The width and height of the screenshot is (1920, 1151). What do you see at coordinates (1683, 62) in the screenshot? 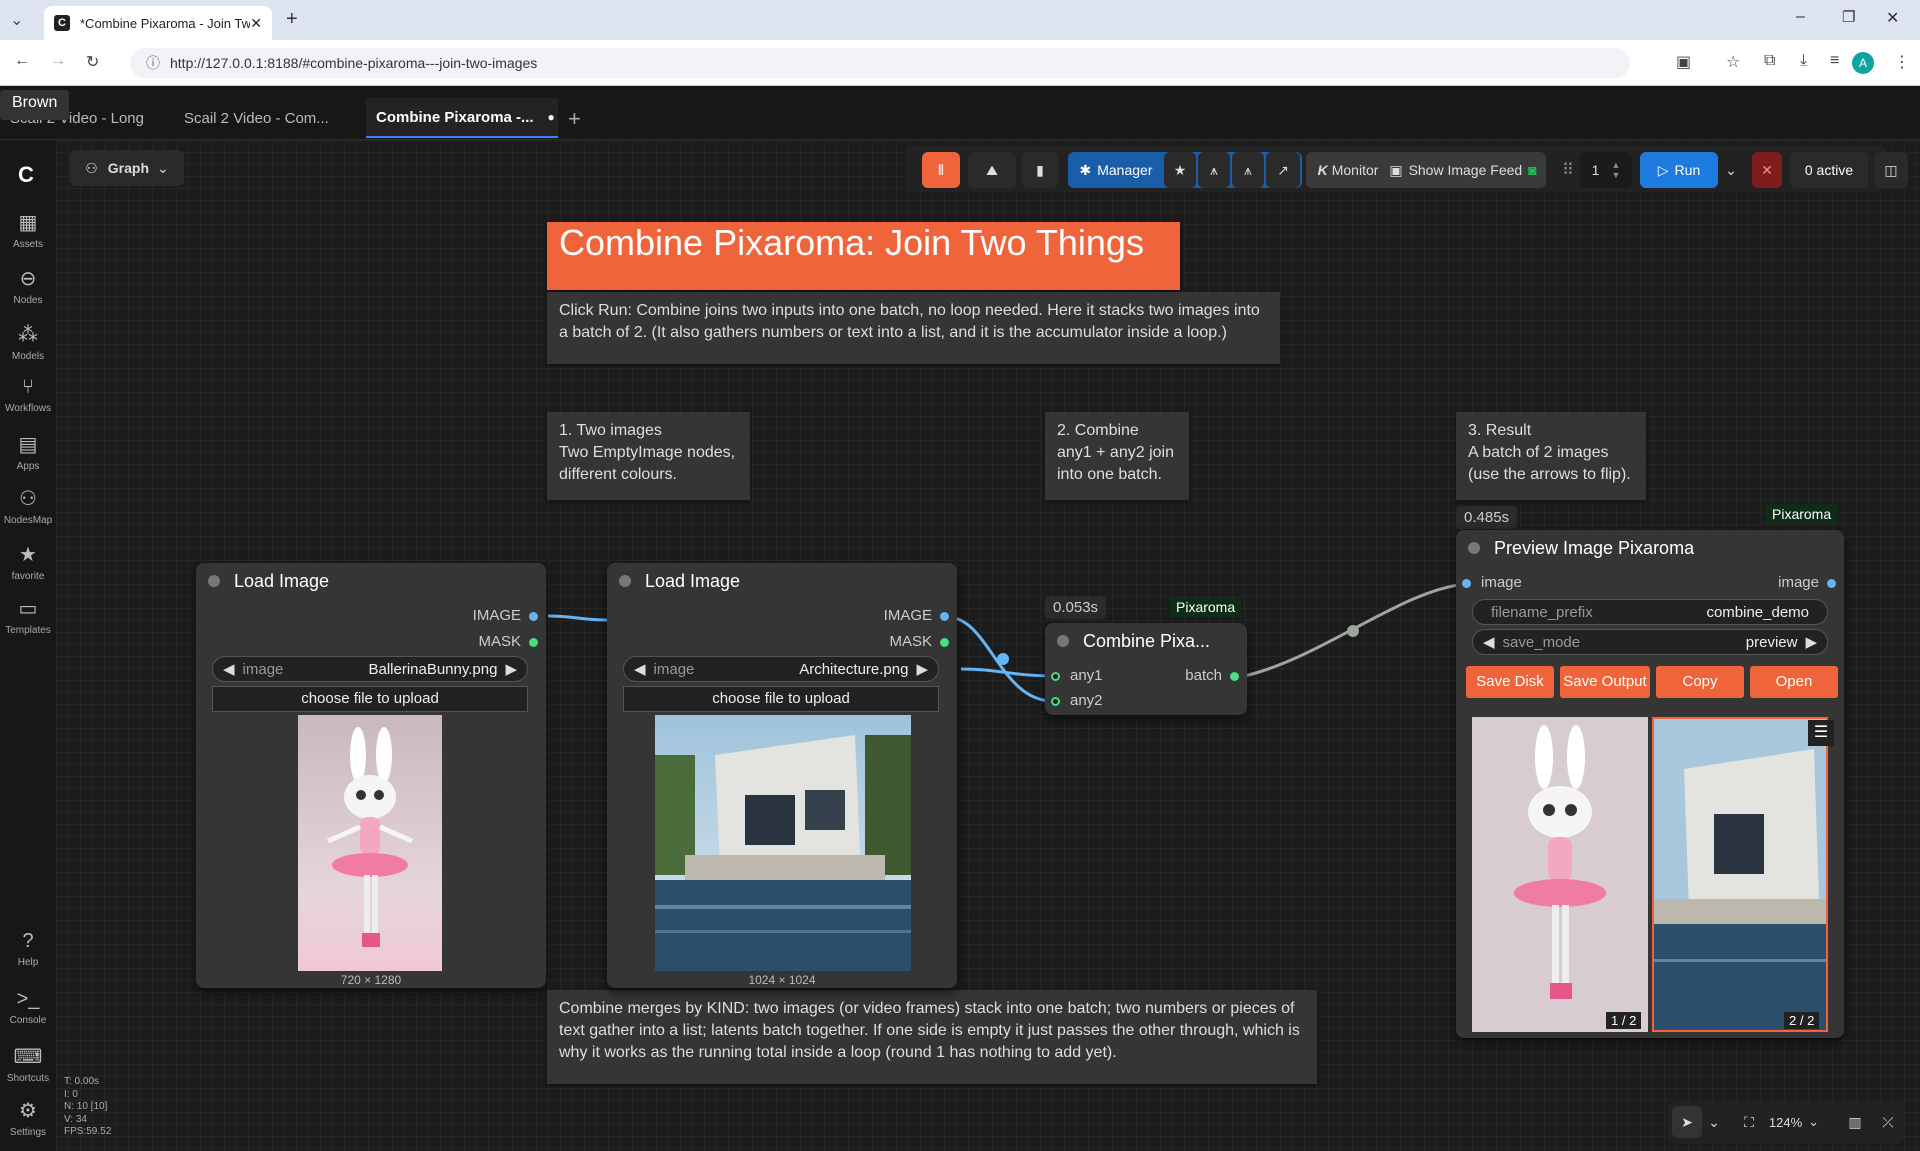
I see `install-app-icon: ▣` at bounding box center [1683, 62].